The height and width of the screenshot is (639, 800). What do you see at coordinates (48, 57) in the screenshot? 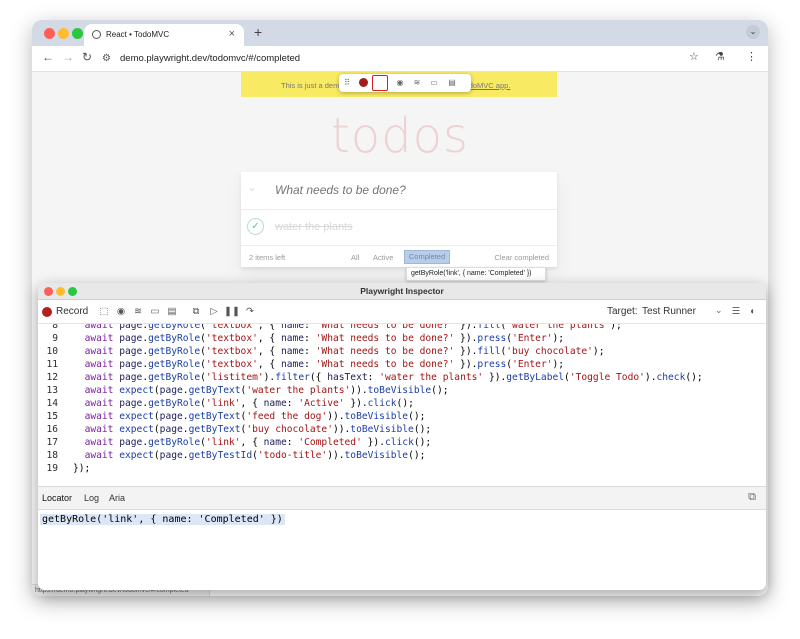
I see `back-icon: ←` at bounding box center [48, 57].